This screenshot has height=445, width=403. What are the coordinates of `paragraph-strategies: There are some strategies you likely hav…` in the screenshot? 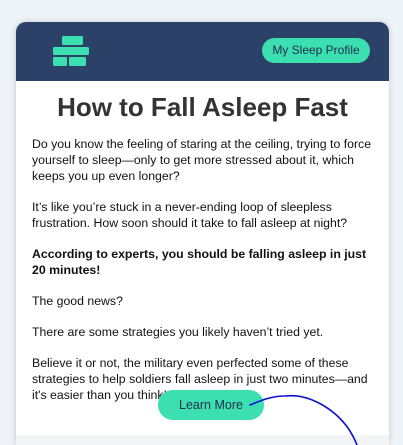 It's located at (178, 332).